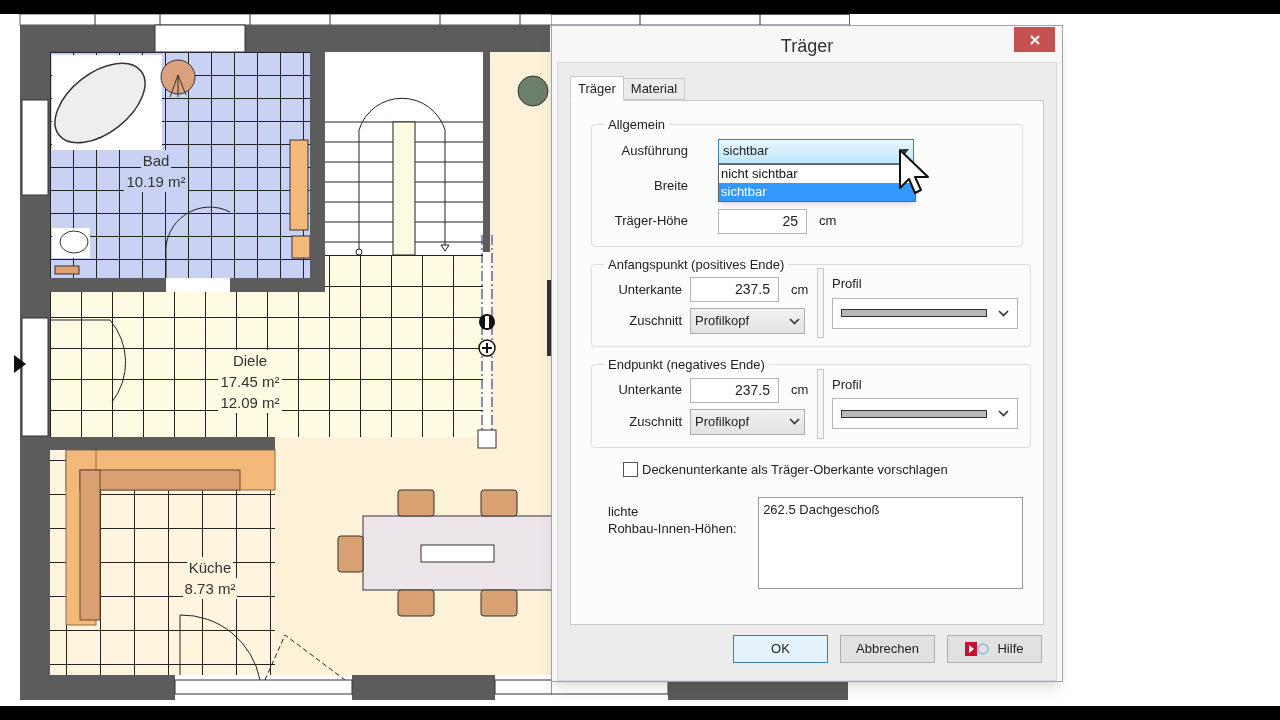  I want to click on close-button, so click(1034, 39).